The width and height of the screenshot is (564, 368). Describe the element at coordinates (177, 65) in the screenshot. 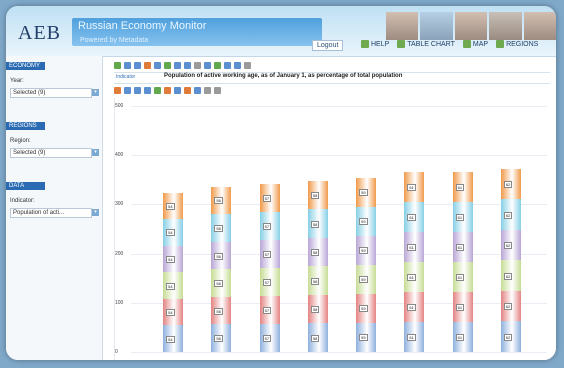

I see `sort-icon` at that location.